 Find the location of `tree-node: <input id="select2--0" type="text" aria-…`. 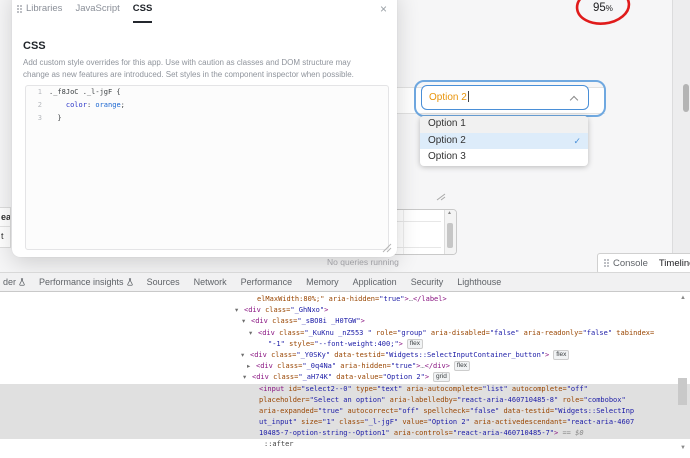

tree-node: <input id="select2--0" type="text" aria-… is located at coordinates (345, 389).